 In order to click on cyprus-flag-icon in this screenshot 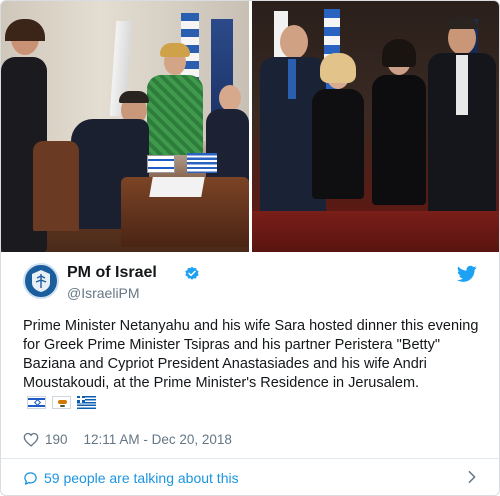, I will do `click(61, 402)`.